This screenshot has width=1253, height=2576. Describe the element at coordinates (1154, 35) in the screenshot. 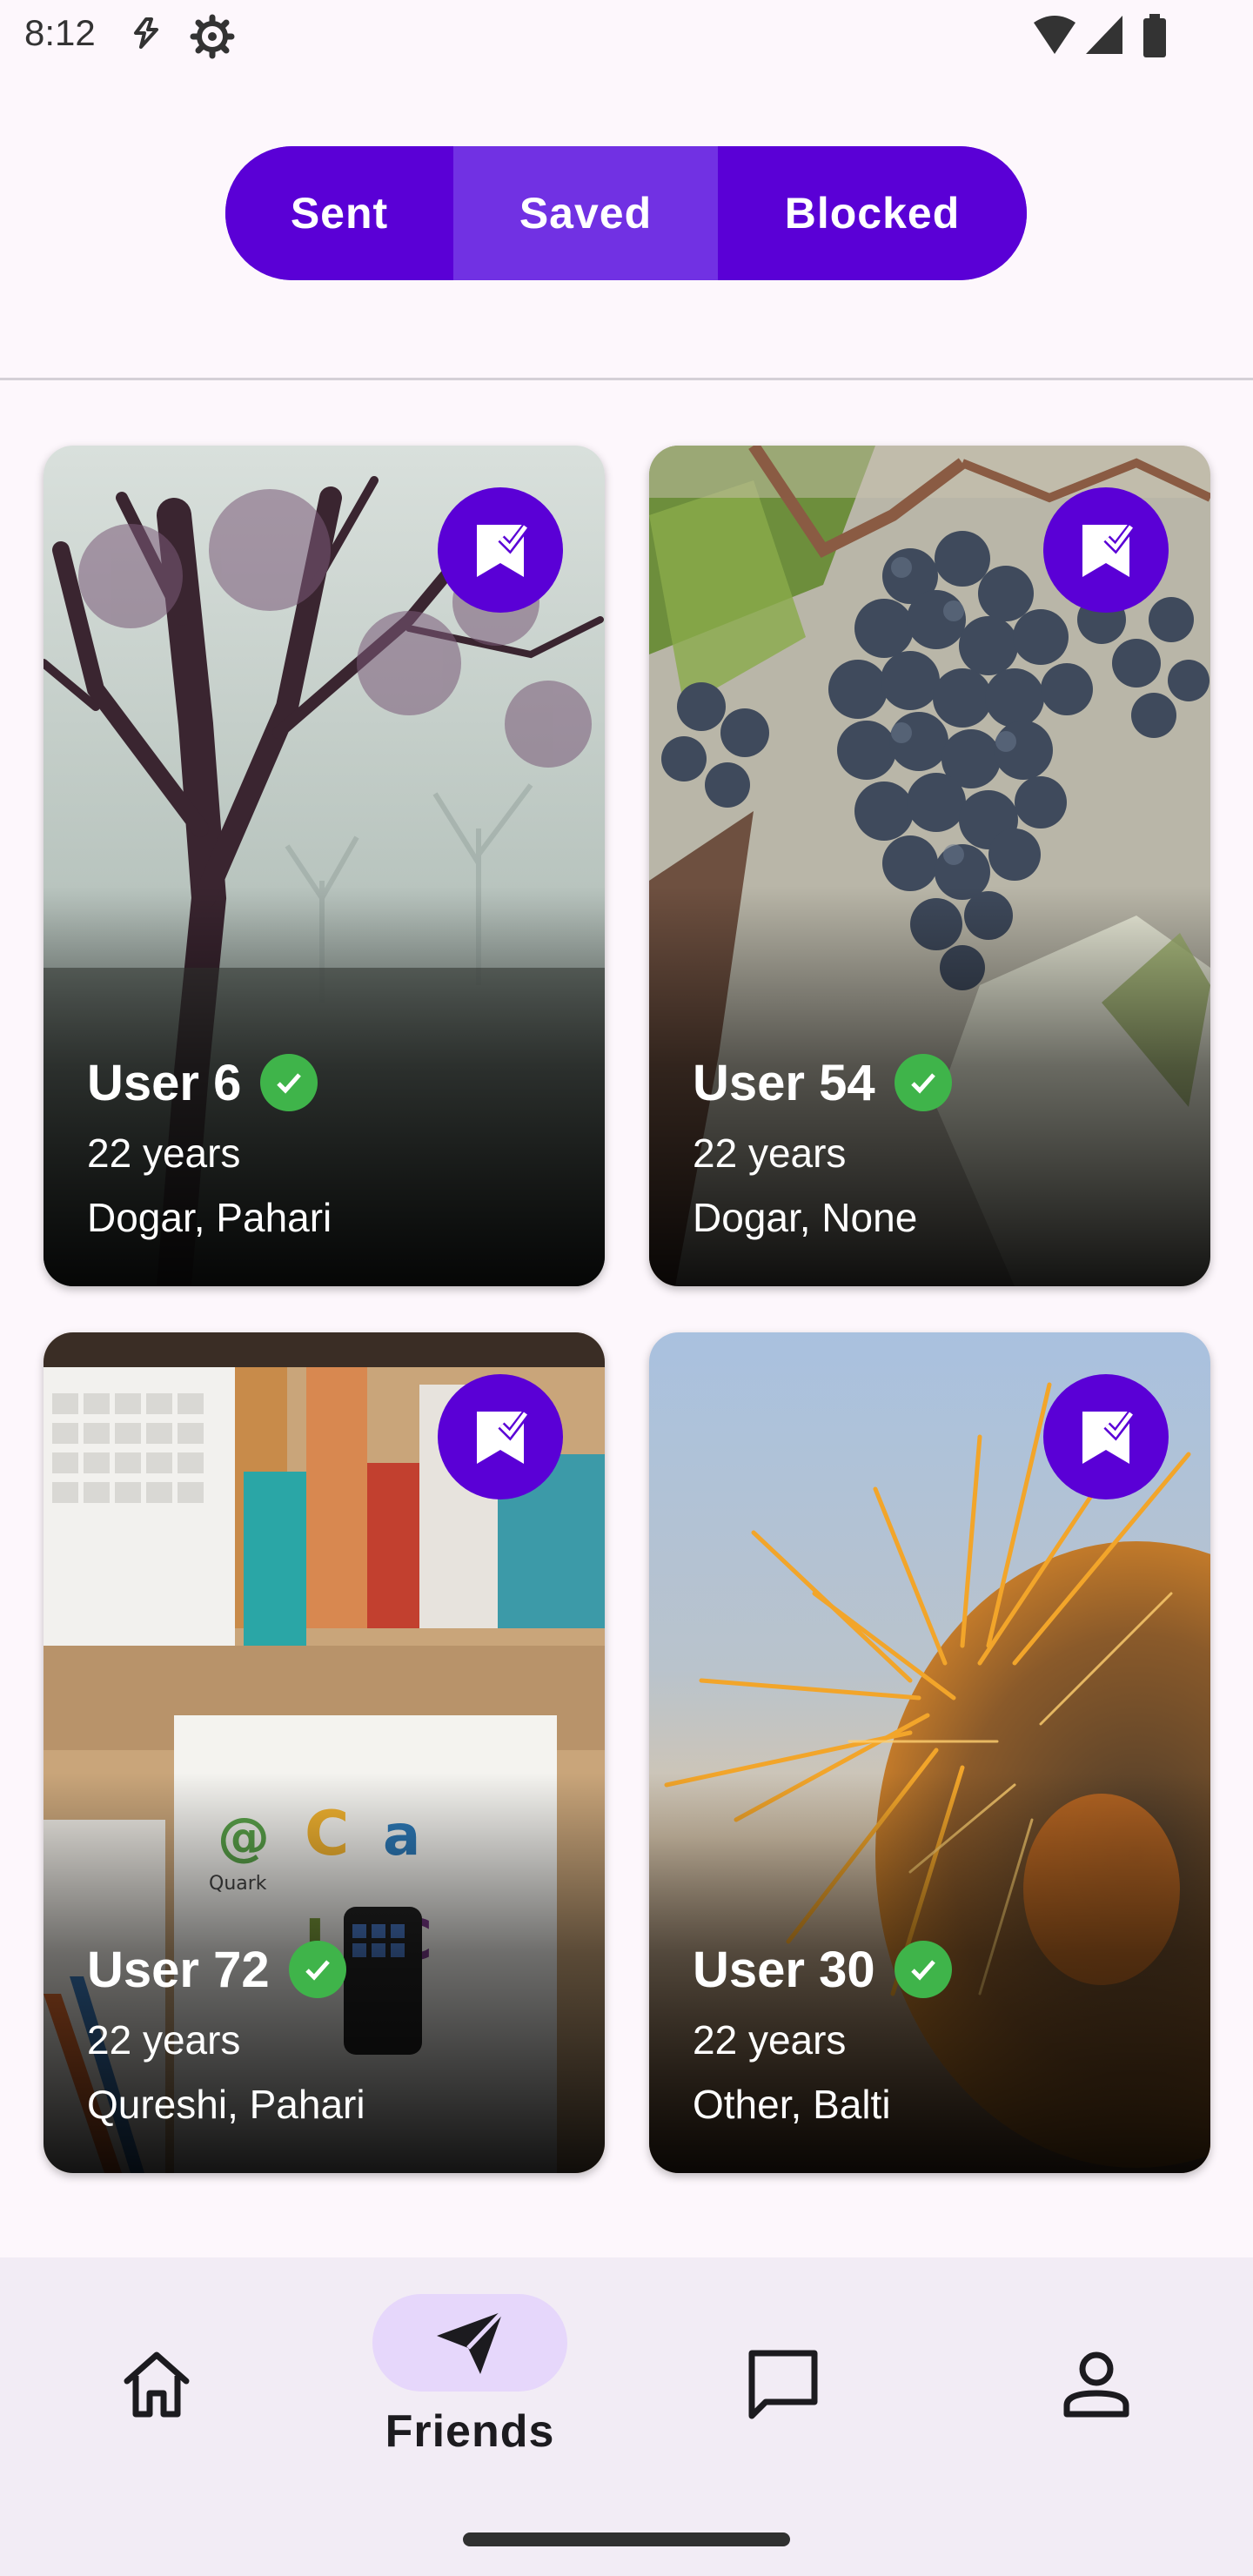

I see `battery-icon` at that location.